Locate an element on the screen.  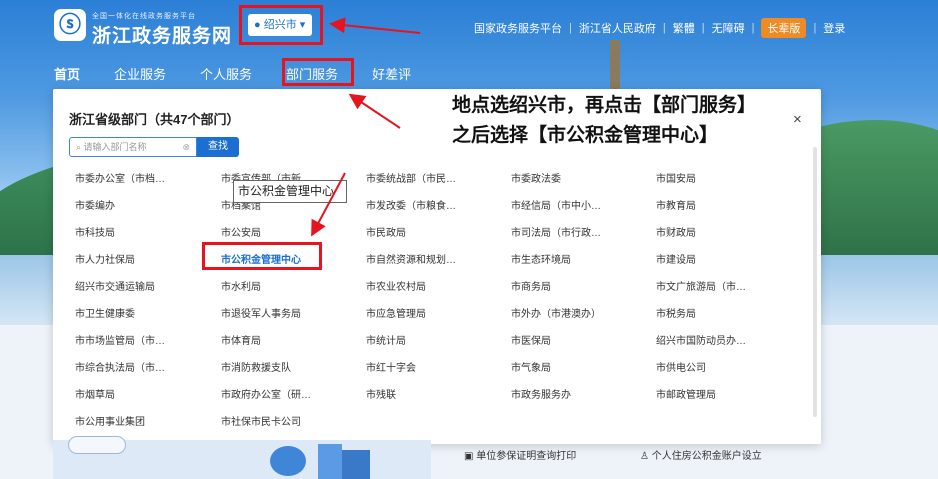
service-link-housing-fund-account: ♙ 个人住房公积金账户设立 is located at coordinates (701, 454).